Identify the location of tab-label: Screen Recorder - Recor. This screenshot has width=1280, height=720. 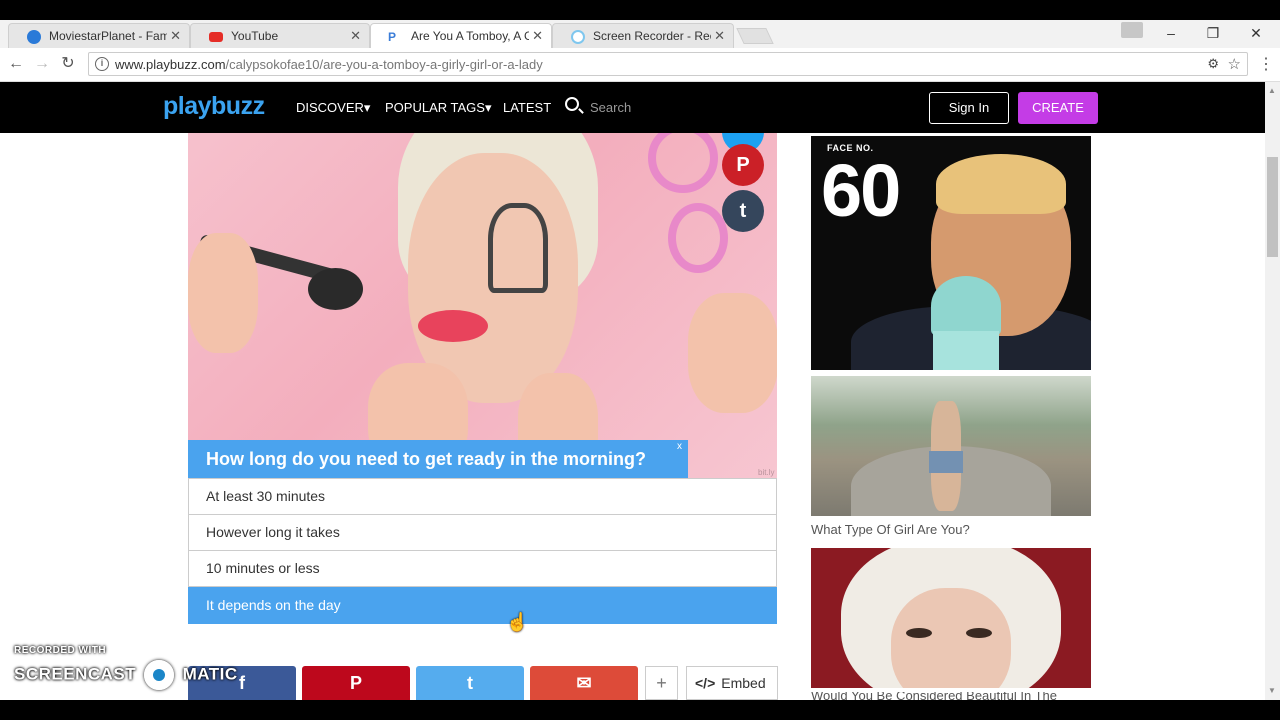
(652, 36).